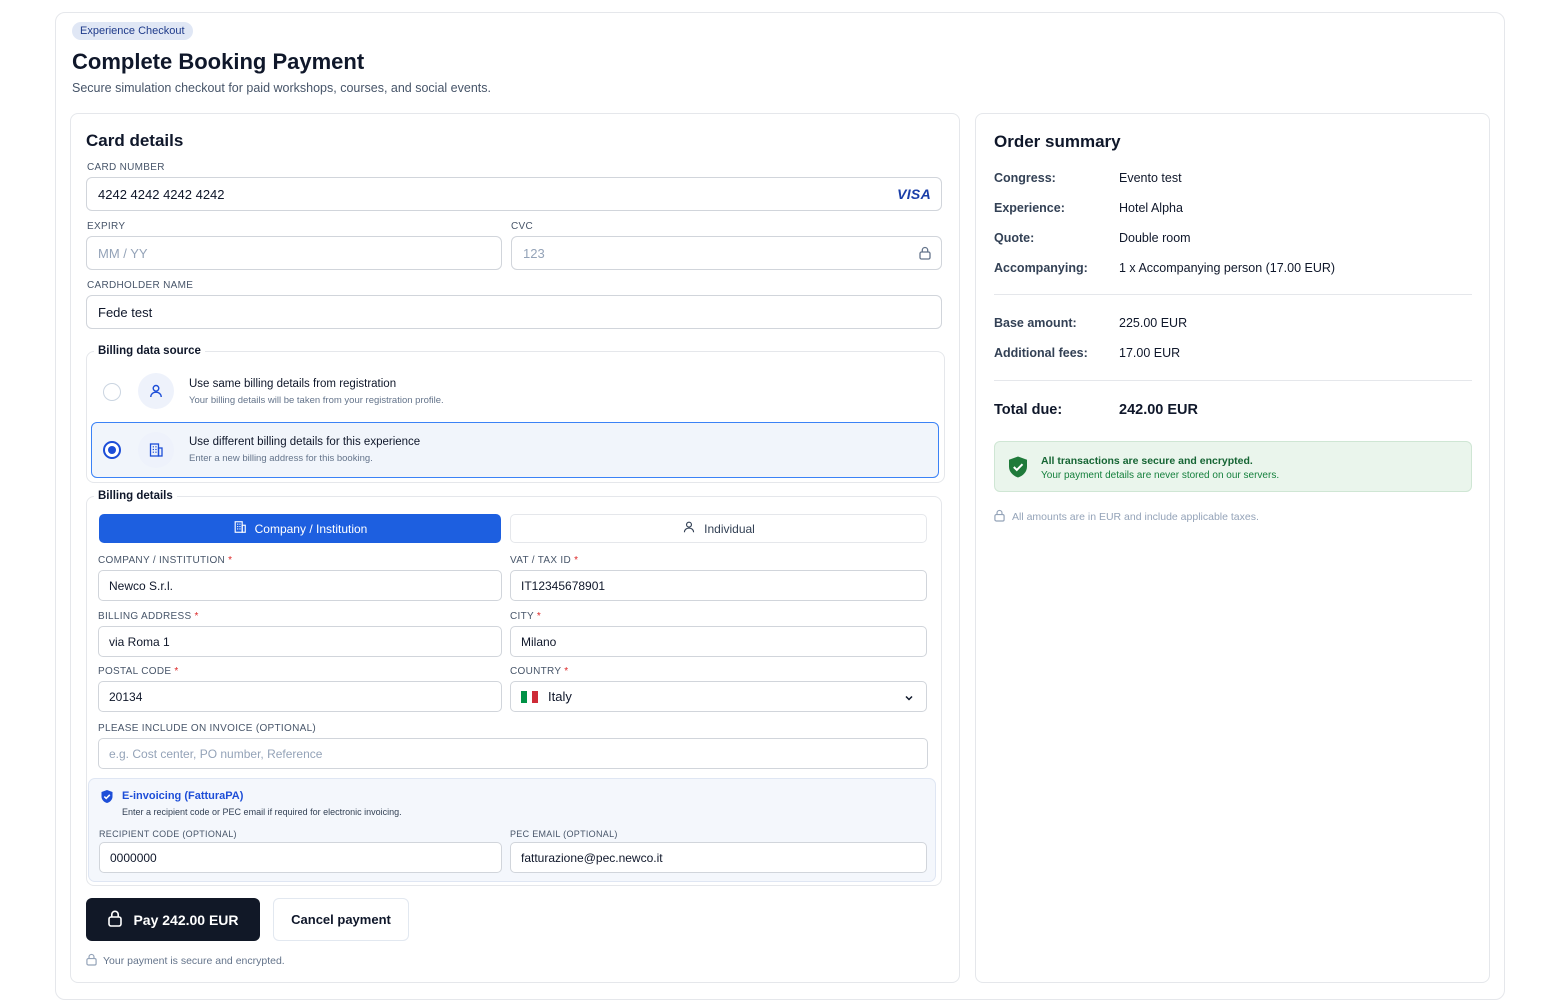 The width and height of the screenshot is (1564, 1006). I want to click on e-invoicing-title: E-invoicing (FatturaPA), so click(183, 796).